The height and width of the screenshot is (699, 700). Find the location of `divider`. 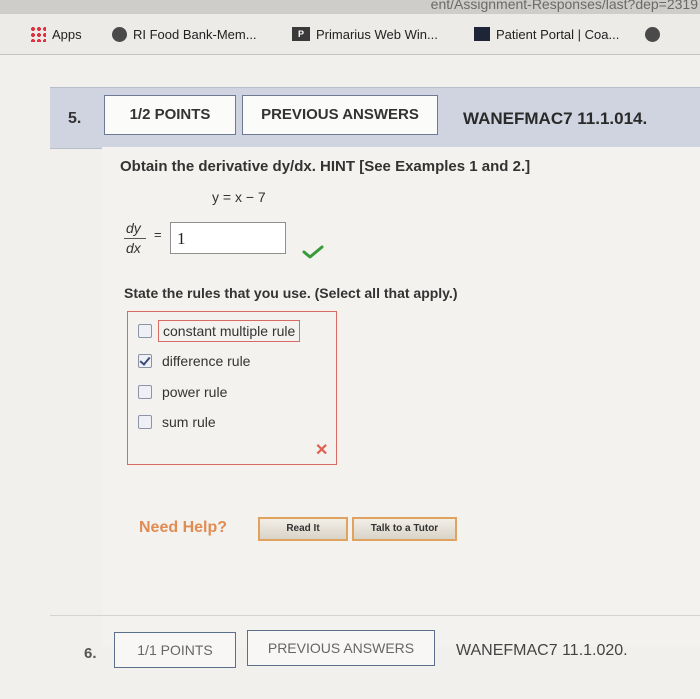

divider is located at coordinates (375, 615).